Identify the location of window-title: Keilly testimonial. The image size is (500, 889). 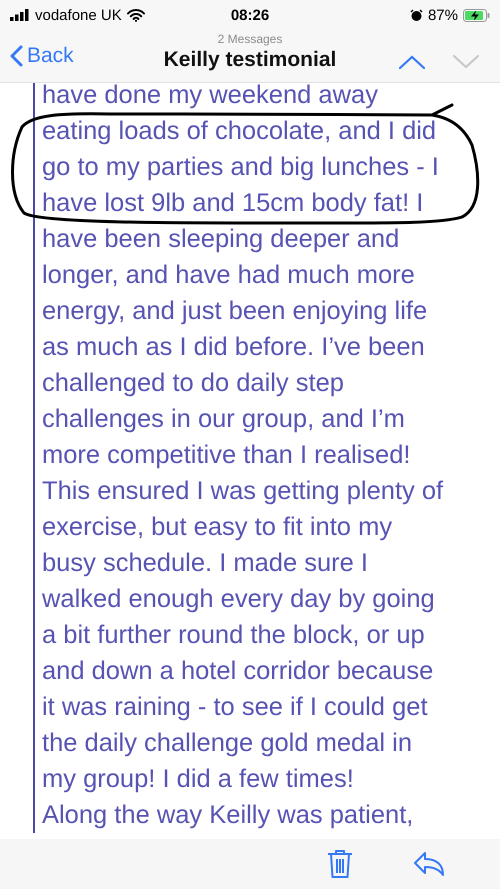
(250, 60).